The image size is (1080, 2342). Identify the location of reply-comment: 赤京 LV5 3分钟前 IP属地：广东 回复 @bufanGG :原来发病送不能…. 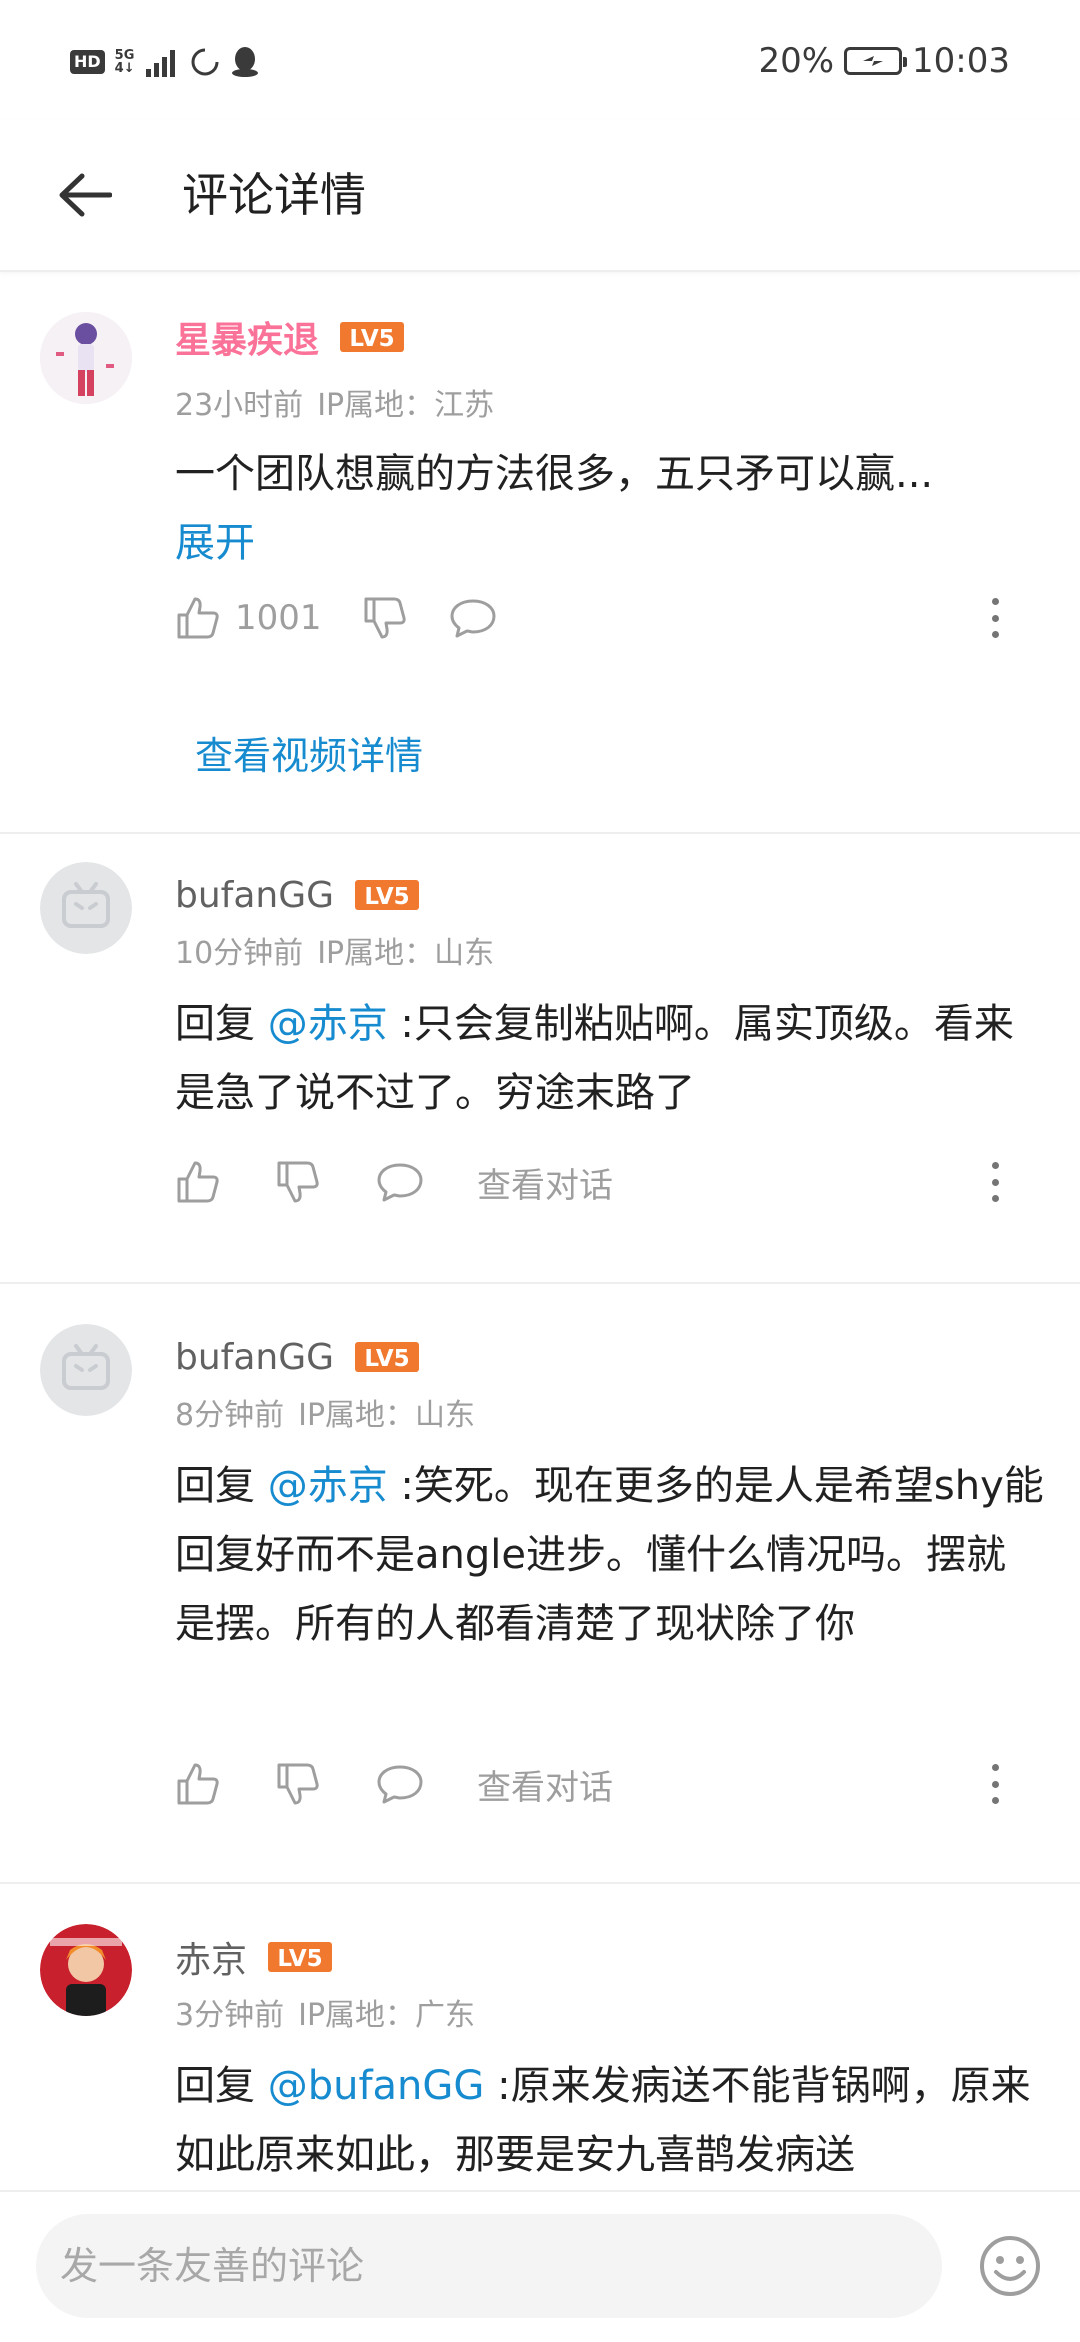
(540, 2057).